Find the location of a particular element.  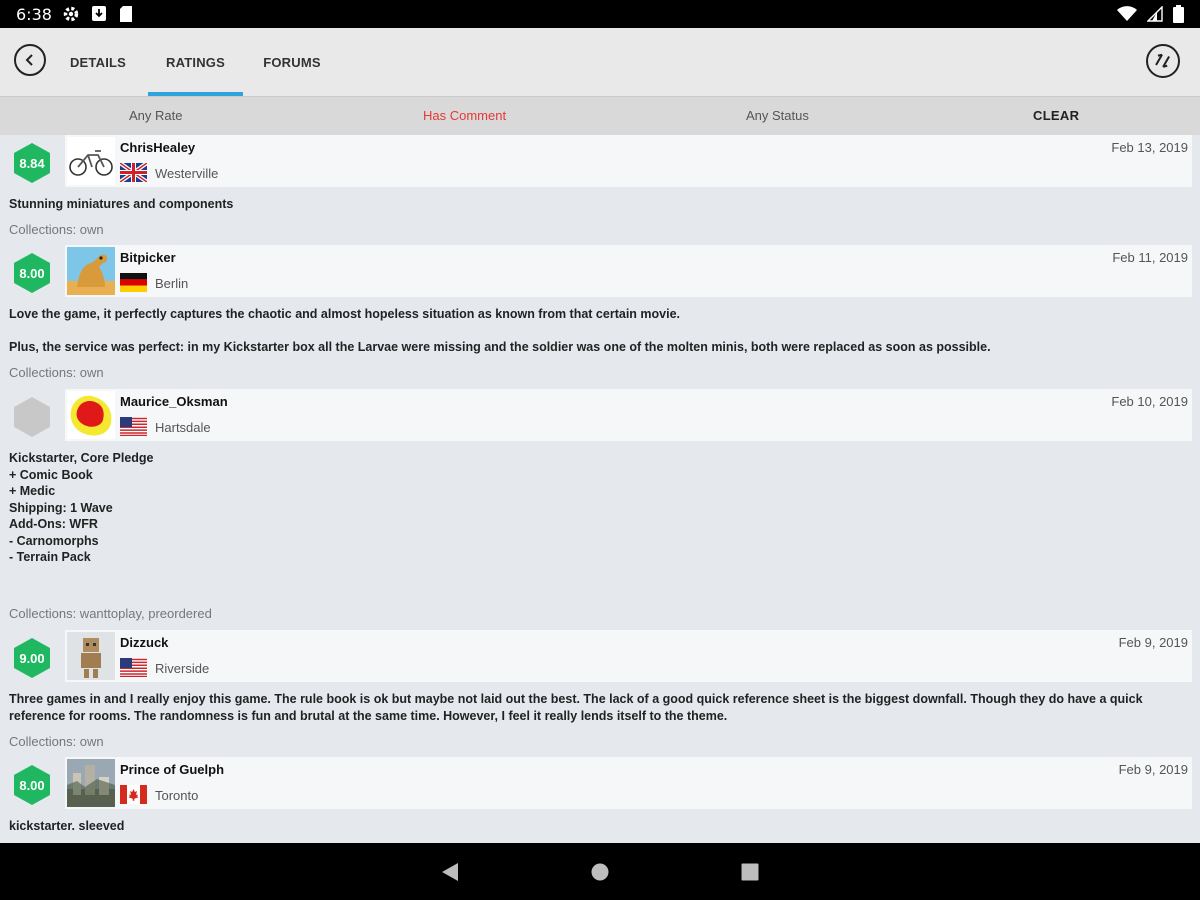

rating-date: Feb 13, 2019 is located at coordinates (1149, 147).